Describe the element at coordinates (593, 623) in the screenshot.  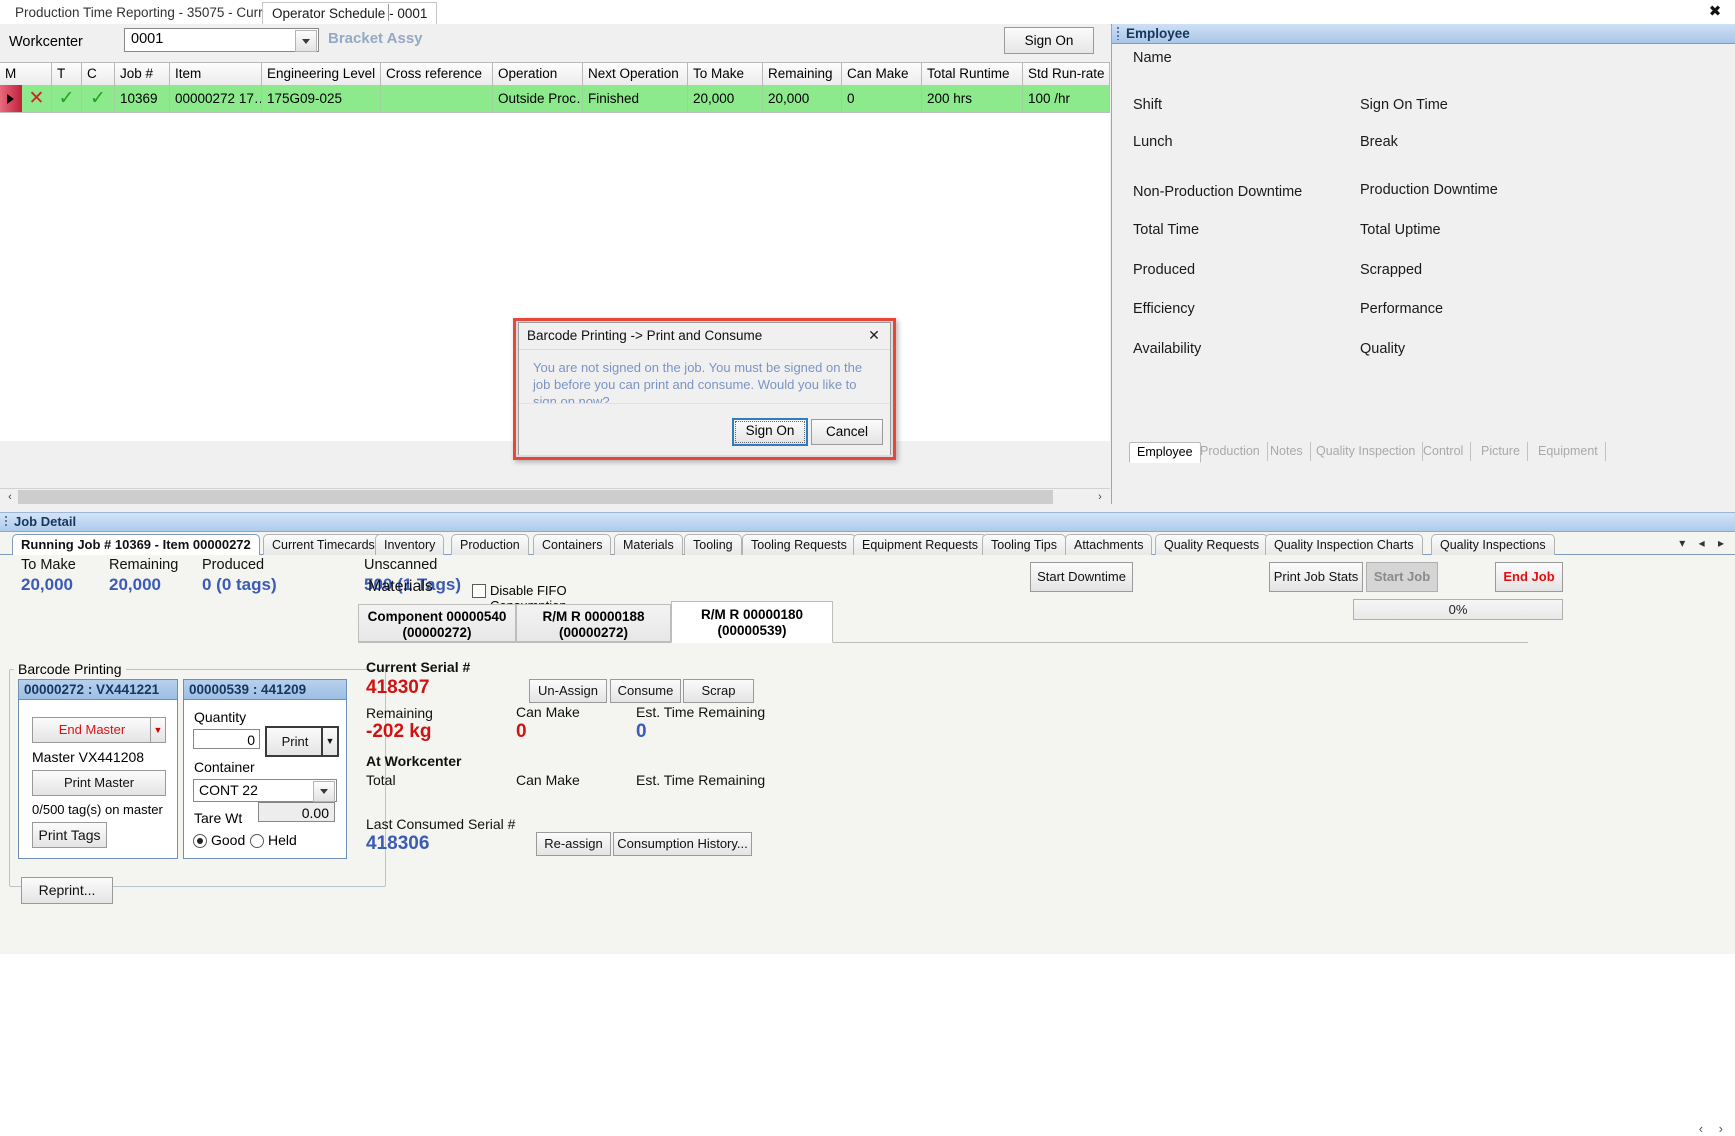
I see `material-tab-rm-00000188: R/M R 00000188 (00000272)` at that location.